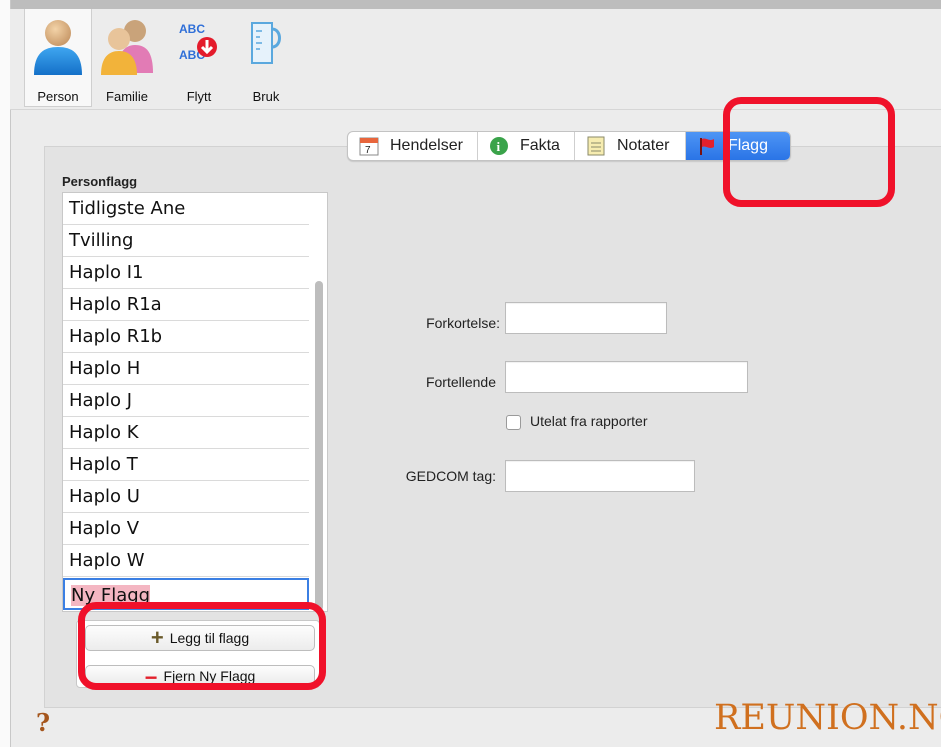 The height and width of the screenshot is (747, 941). Describe the element at coordinates (127, 47) in the screenshot. I see `family-icon` at that location.